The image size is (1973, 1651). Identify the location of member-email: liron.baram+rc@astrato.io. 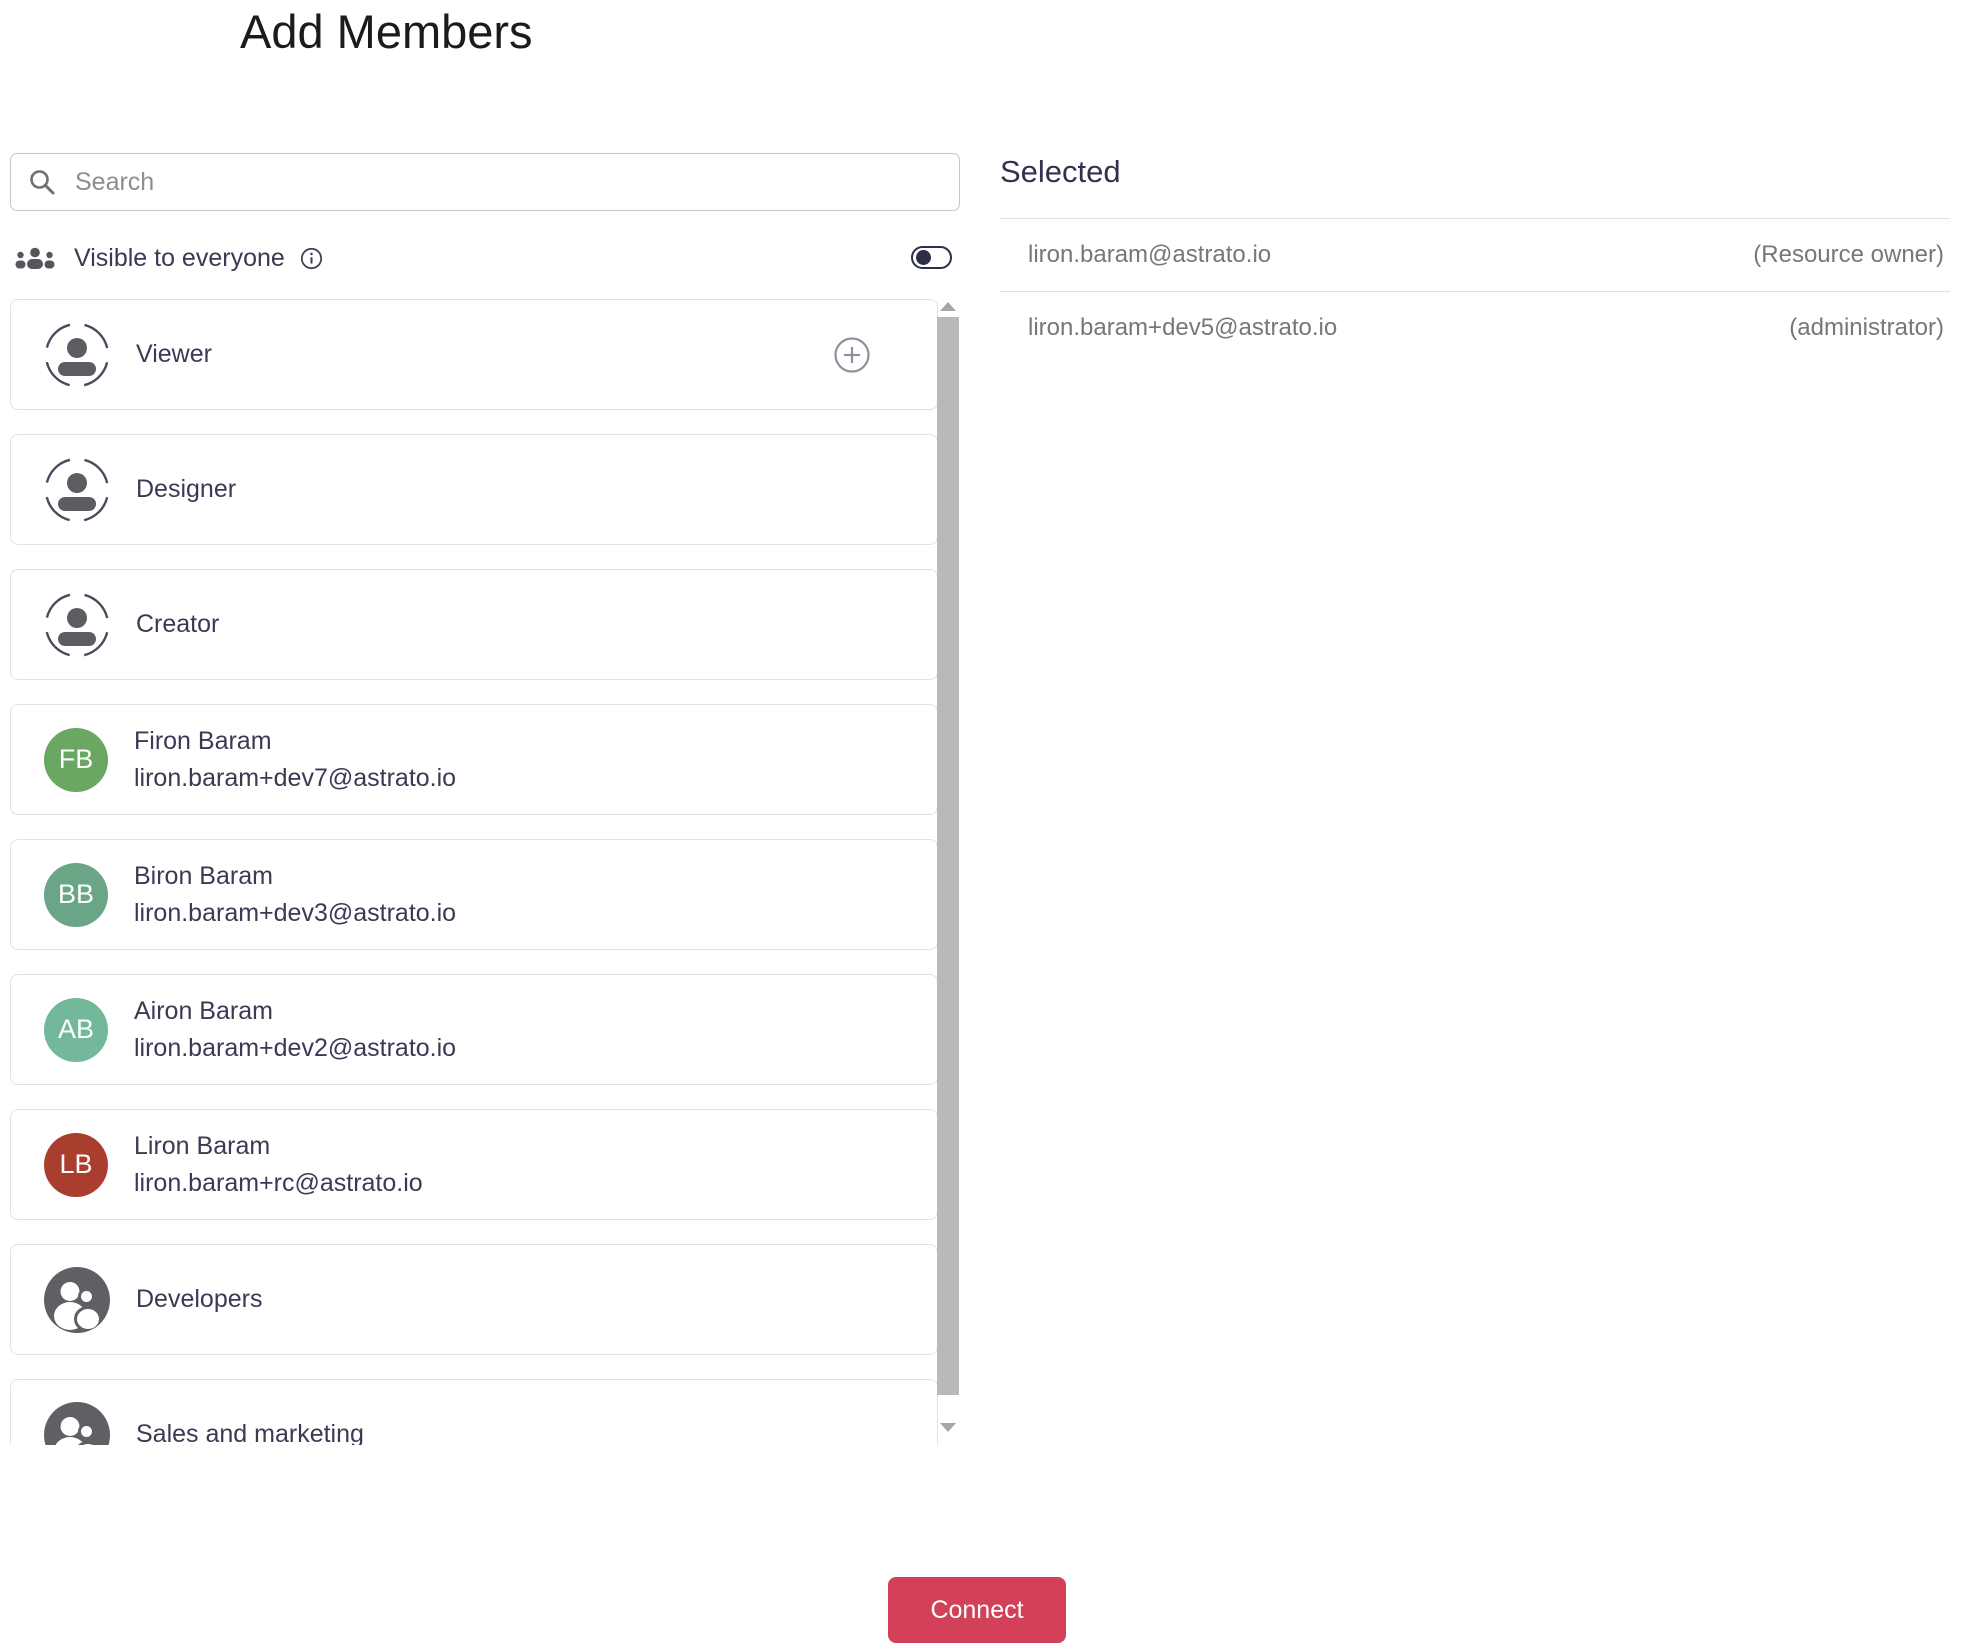
(278, 1182).